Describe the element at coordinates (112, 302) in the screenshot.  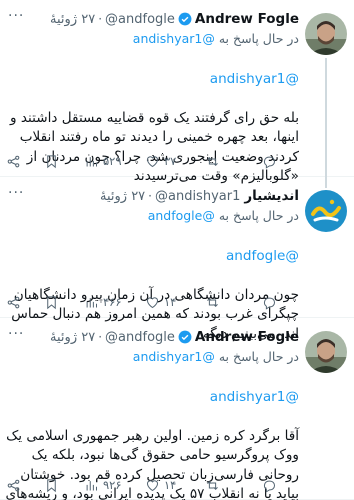
I see `views-count: ۴۶۶` at that location.